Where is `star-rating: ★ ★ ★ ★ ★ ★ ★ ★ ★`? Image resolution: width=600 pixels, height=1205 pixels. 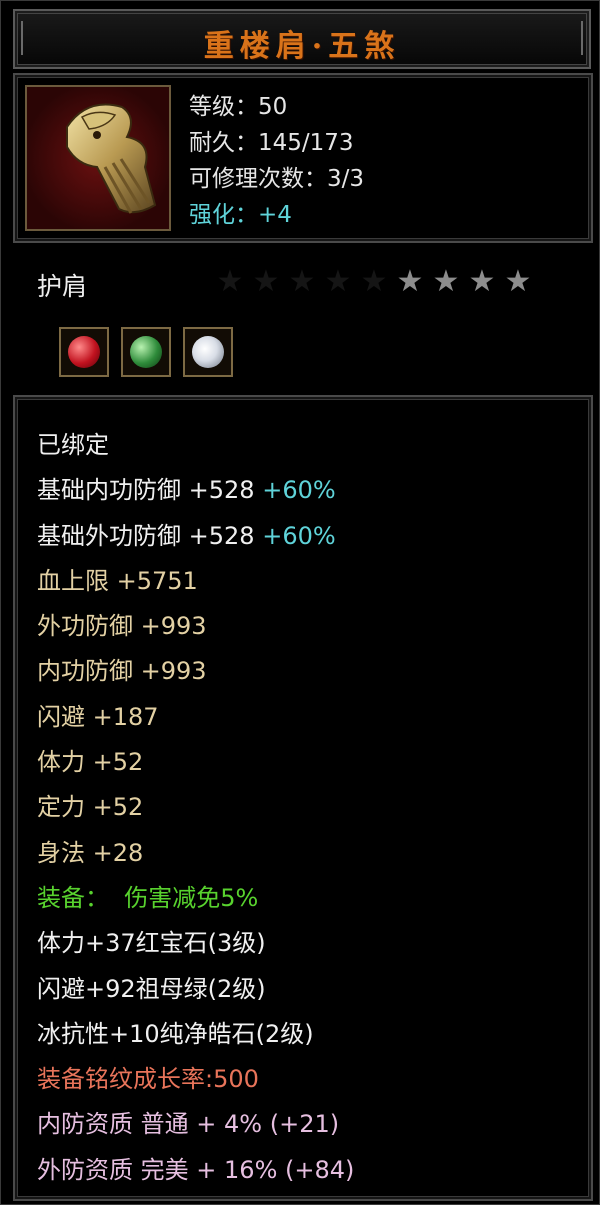 star-rating: ★ ★ ★ ★ ★ ★ ★ ★ ★ is located at coordinates (377, 285).